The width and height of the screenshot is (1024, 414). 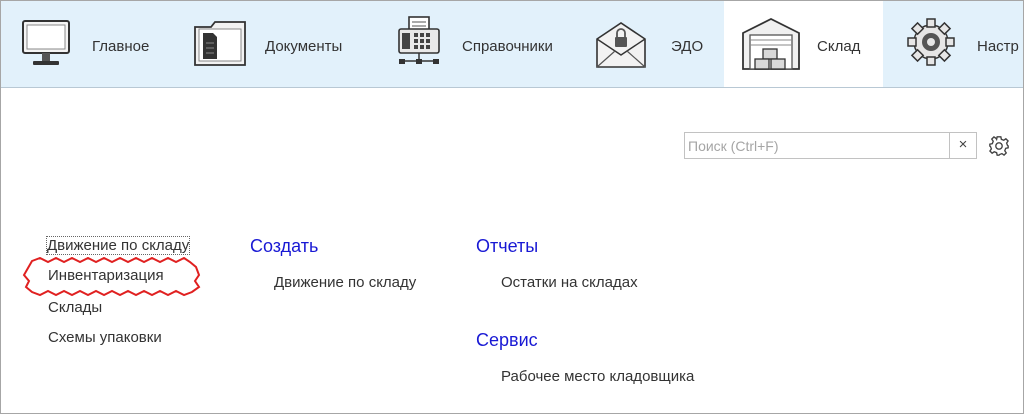 What do you see at coordinates (771, 43) in the screenshot?
I see `warehouse-icon` at bounding box center [771, 43].